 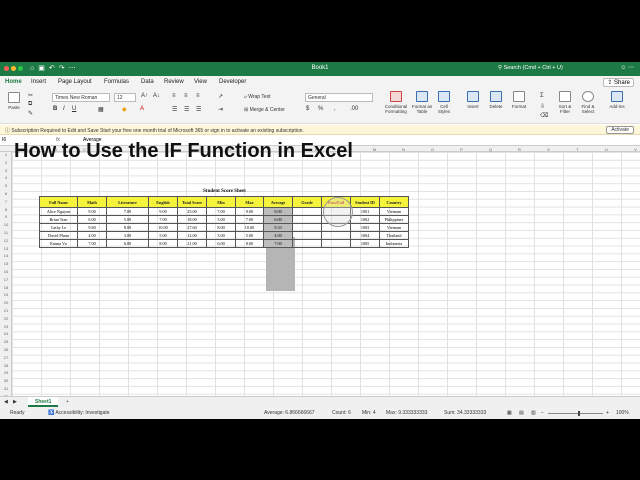 I want to click on row-header: 11, so click(x=6, y=232).